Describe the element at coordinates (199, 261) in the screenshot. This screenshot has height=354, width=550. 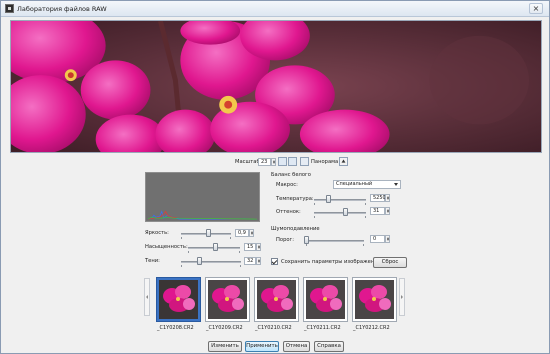
I see `shadows-thumb` at that location.